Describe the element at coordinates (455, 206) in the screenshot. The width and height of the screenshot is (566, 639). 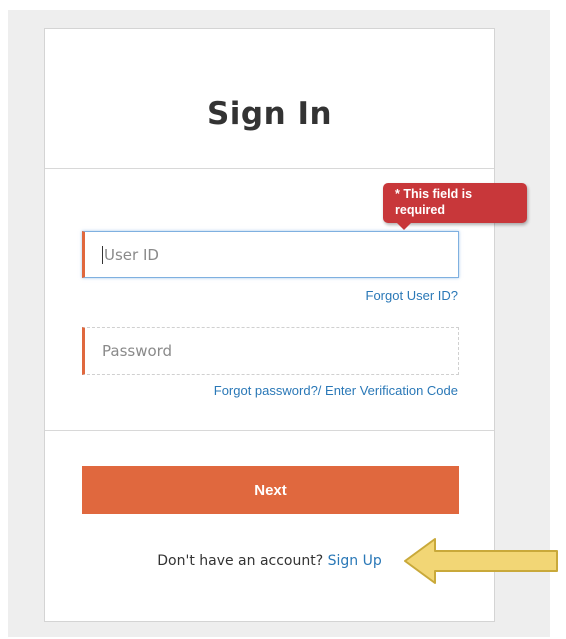
I see `validation-tooltip: * This field is required` at that location.